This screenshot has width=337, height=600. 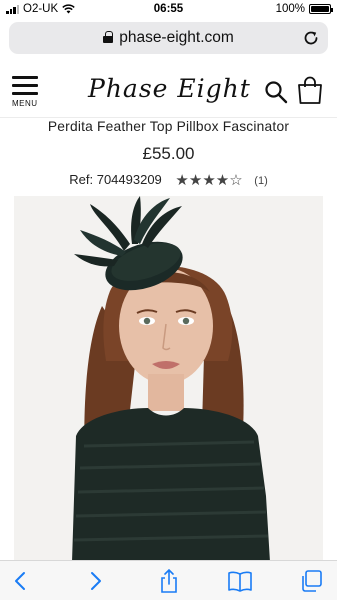 I want to click on browser-toolbar, so click(x=168, y=580).